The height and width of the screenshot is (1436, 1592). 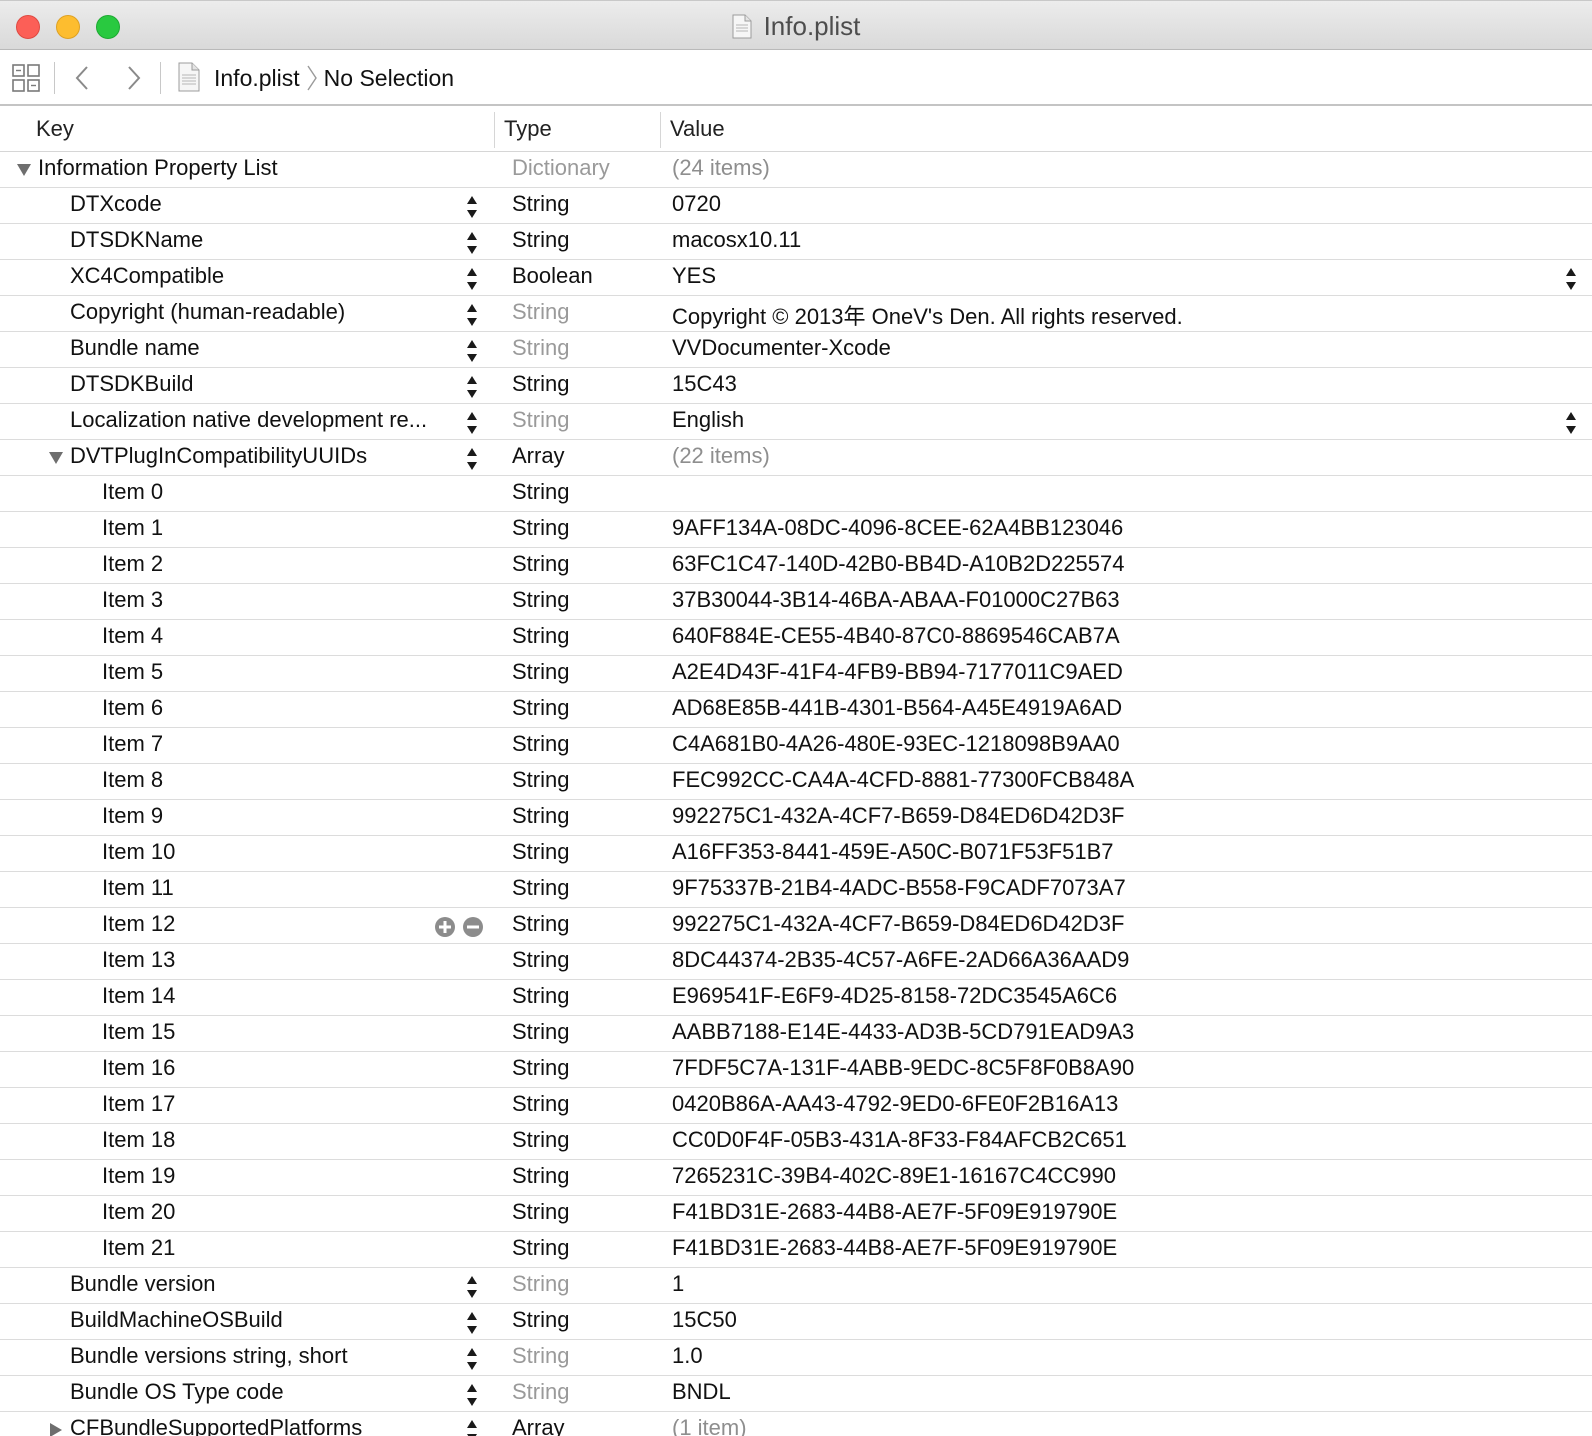 What do you see at coordinates (899, 888) in the screenshot?
I see `row-value: 9F75337B-21B4-4ADC-B558-F9CADF7073A7` at bounding box center [899, 888].